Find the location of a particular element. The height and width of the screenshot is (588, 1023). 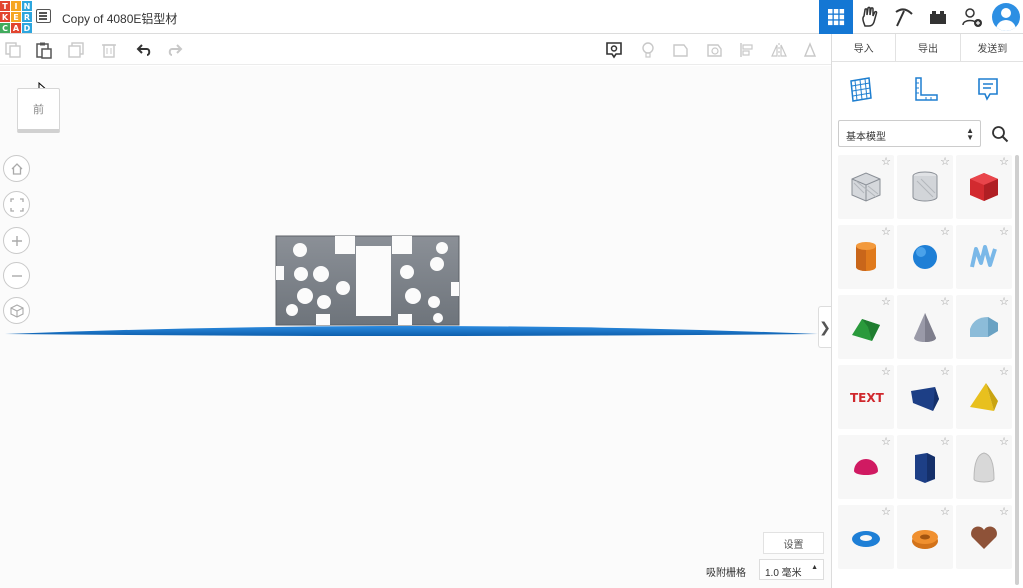

view-cube: 前 is located at coordinates (38, 110).